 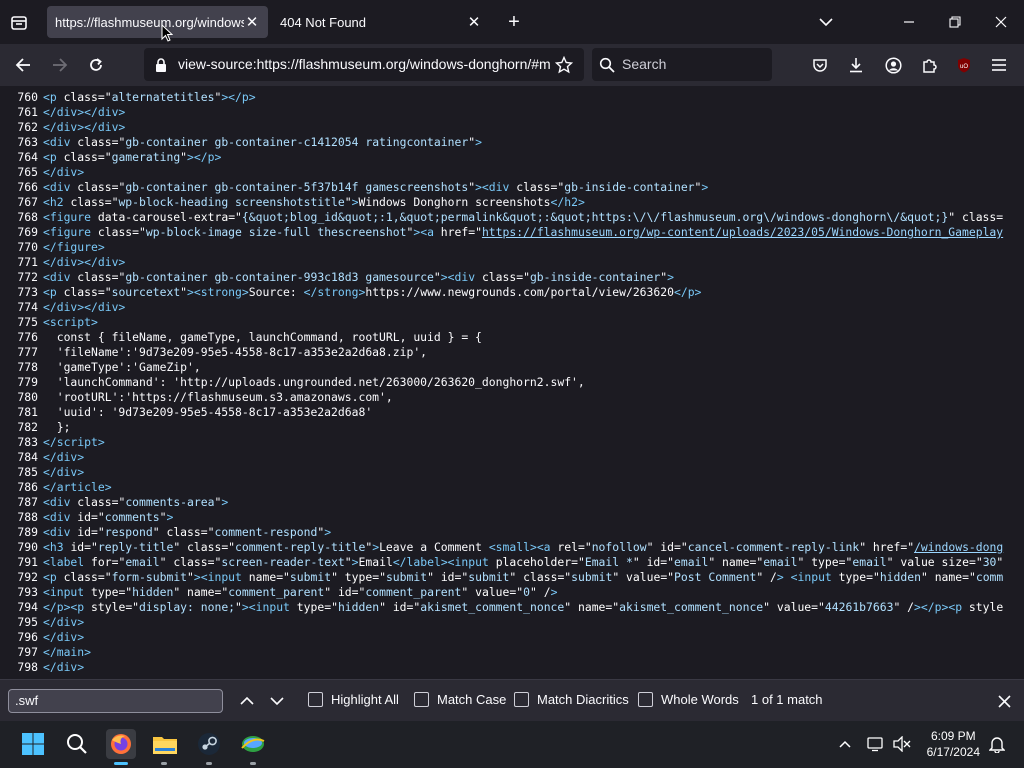 What do you see at coordinates (42, 622) in the screenshot?
I see `source-line: 795 </div>` at bounding box center [42, 622].